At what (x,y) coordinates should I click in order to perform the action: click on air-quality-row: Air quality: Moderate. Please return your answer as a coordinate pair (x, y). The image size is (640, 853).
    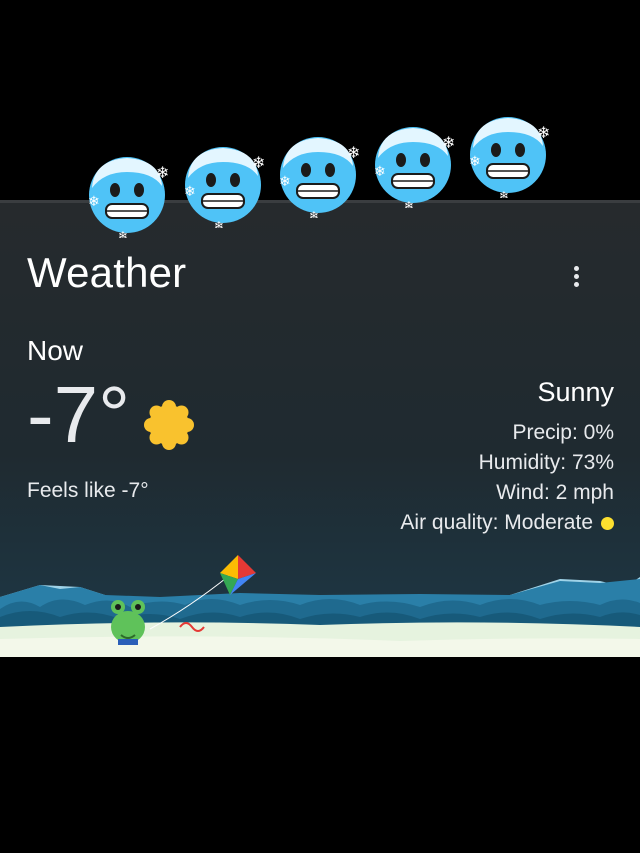
    Looking at the image, I should click on (507, 523).